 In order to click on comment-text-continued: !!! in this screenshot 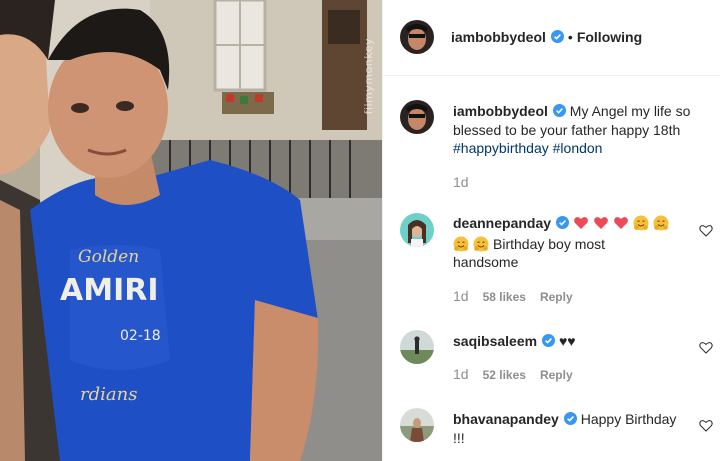, I will do `click(459, 437)`.